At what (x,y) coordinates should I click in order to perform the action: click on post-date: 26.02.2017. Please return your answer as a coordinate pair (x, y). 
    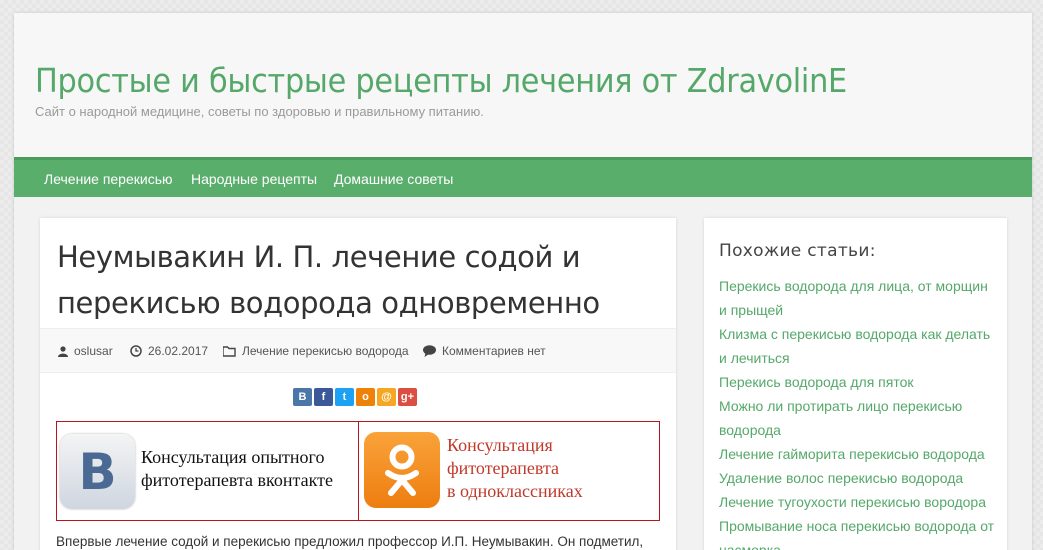
    Looking at the image, I should click on (169, 351).